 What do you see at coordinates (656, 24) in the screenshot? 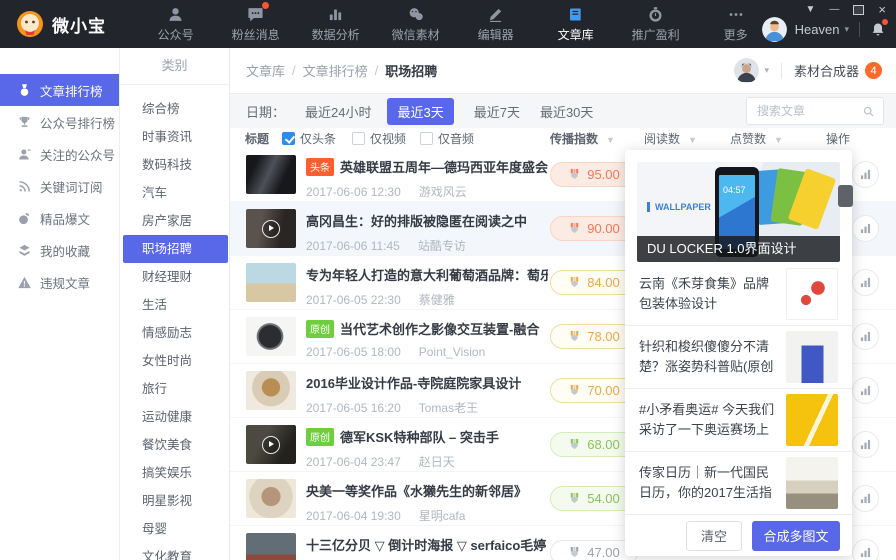
I see `nav-item-monetization: 推广盈利` at bounding box center [656, 24].